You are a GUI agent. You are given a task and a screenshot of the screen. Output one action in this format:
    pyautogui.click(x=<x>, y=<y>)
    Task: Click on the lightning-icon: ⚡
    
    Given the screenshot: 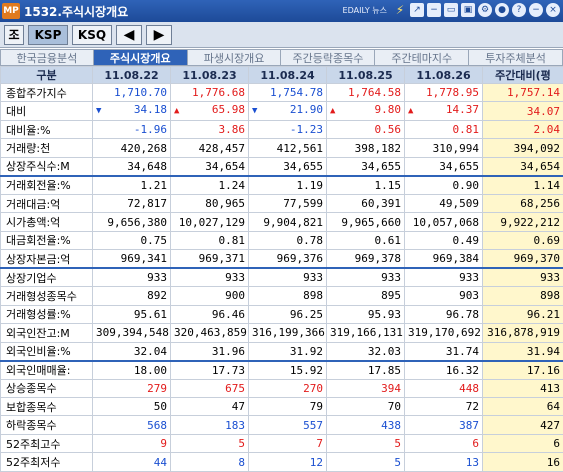 What is the action you would take?
    pyautogui.click(x=400, y=10)
    